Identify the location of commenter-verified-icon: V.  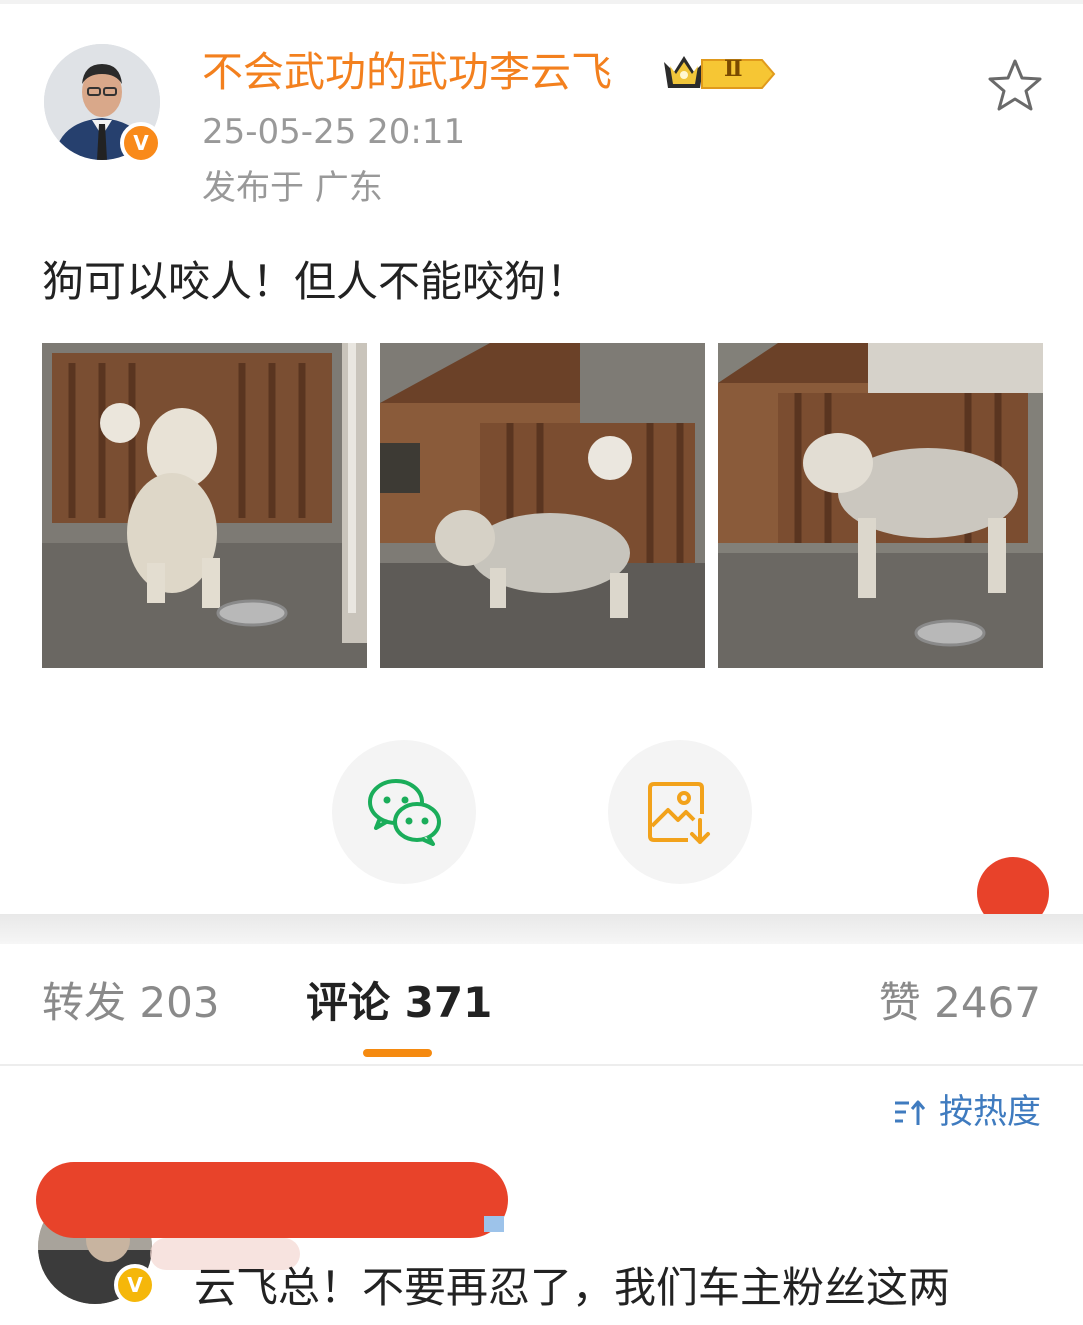
(135, 1285).